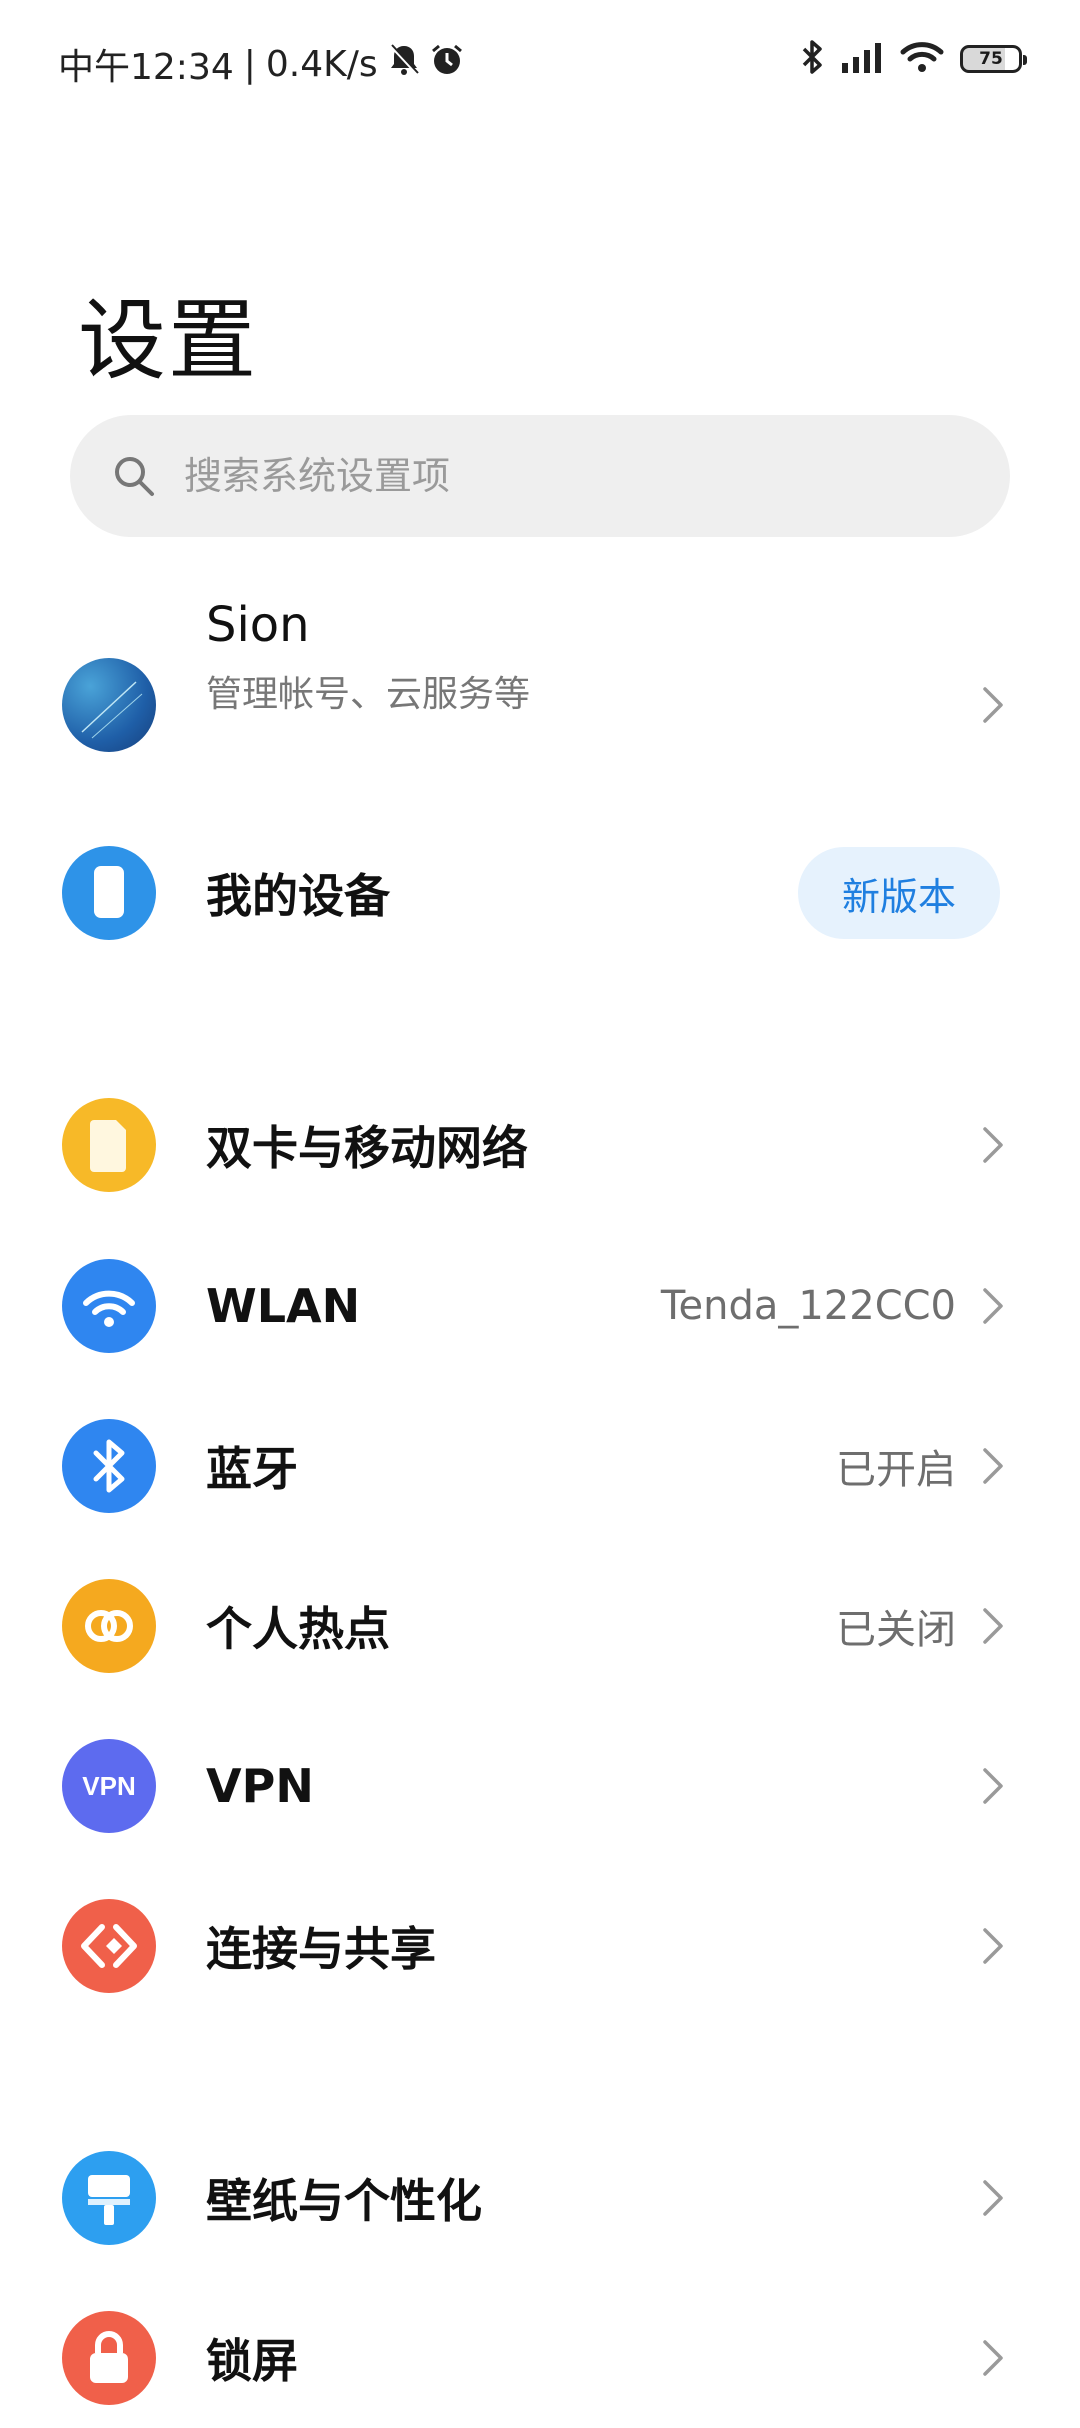 The width and height of the screenshot is (1080, 2428). Describe the element at coordinates (540, 2198) in the screenshot. I see `settings-item-wallpaper: 壁纸与个性化` at that location.